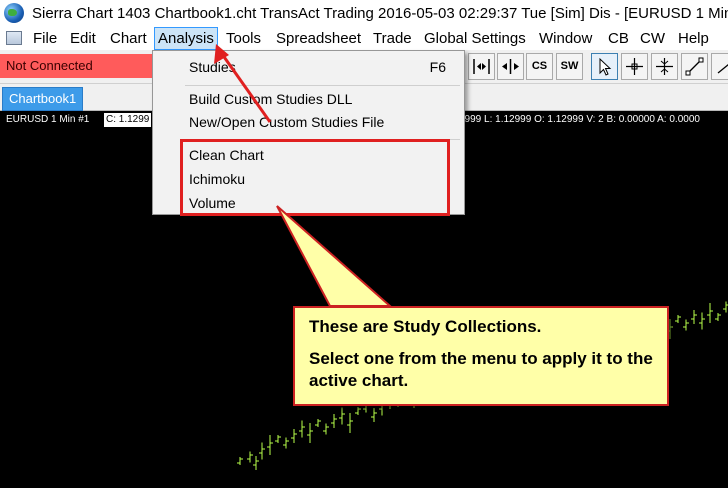  What do you see at coordinates (43, 99) in the screenshot?
I see `tab-chartbook1: Chartbook1` at bounding box center [43, 99].